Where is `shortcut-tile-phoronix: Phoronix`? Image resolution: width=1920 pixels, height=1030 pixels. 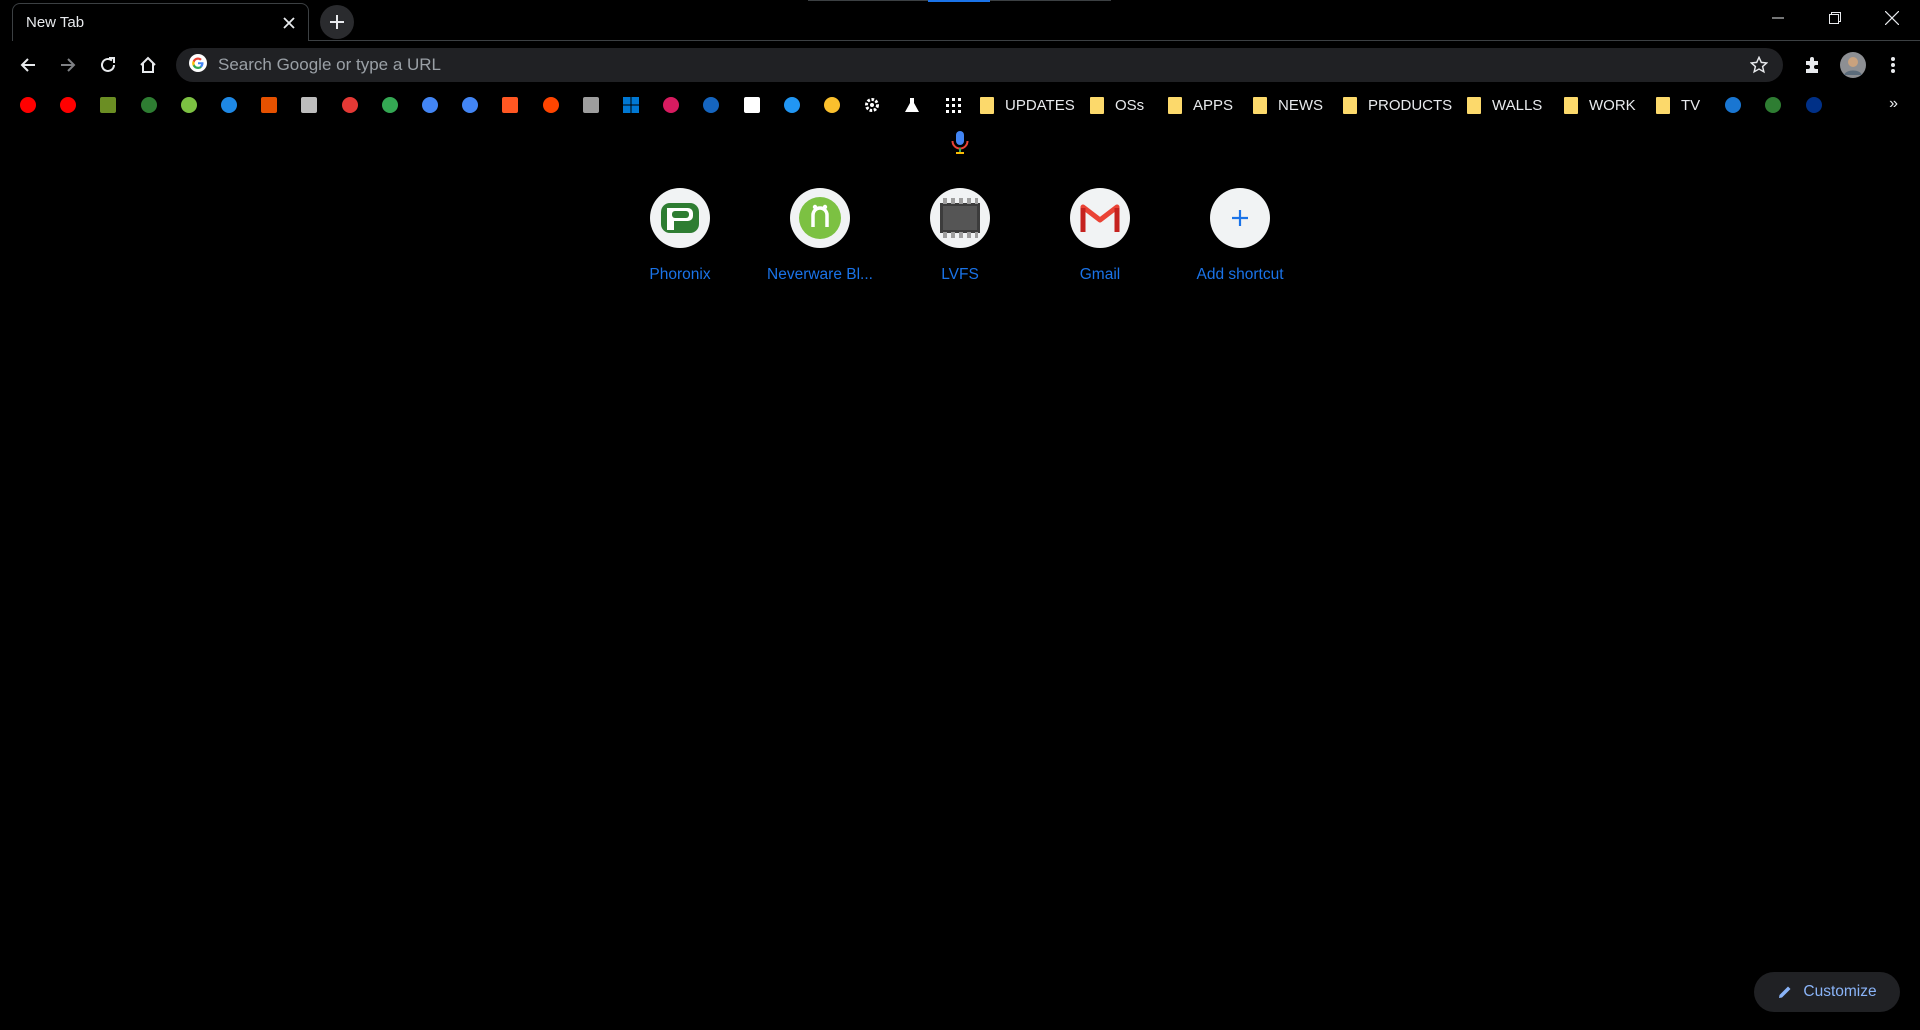
shortcut-tile-phoronix: Phoronix is located at coordinates (680, 235).